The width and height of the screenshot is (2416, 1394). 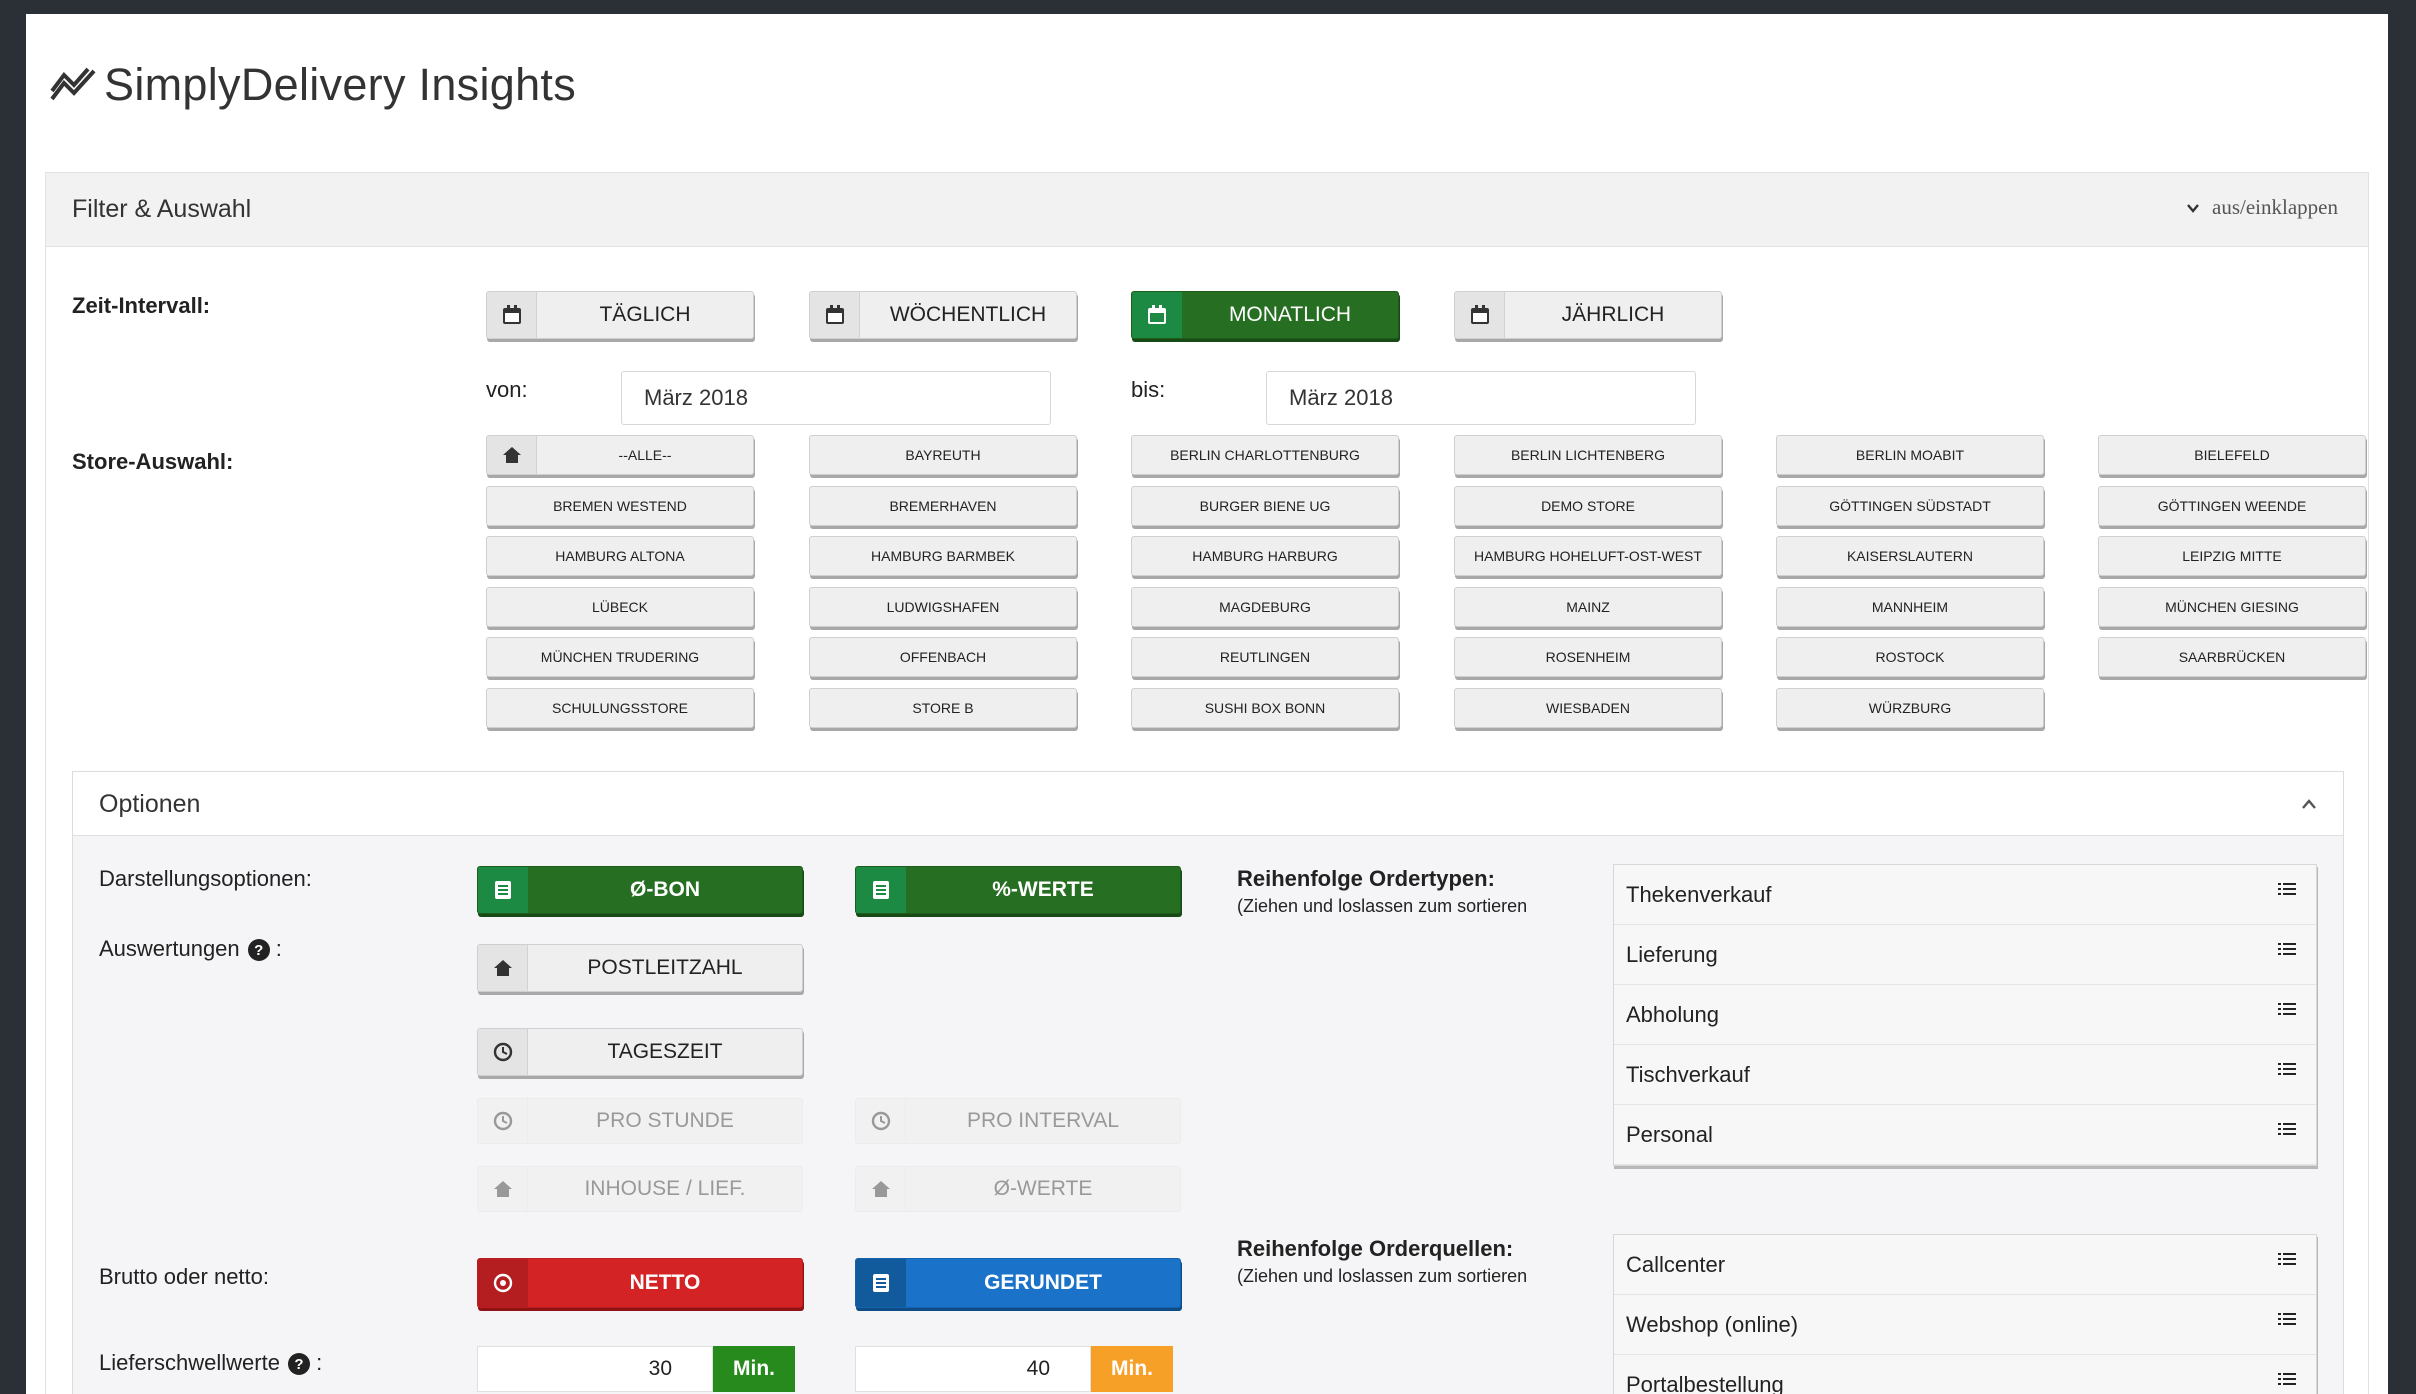 I want to click on store-button: BREMERHAVEN, so click(x=943, y=505).